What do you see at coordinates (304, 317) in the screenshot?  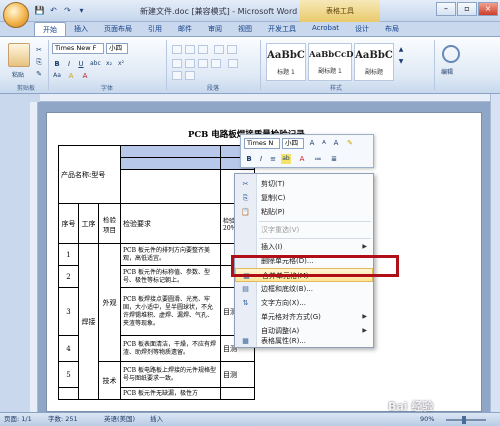 I see `menu-item-cell-alignment: 单元格对齐方式(G) ▶` at bounding box center [304, 317].